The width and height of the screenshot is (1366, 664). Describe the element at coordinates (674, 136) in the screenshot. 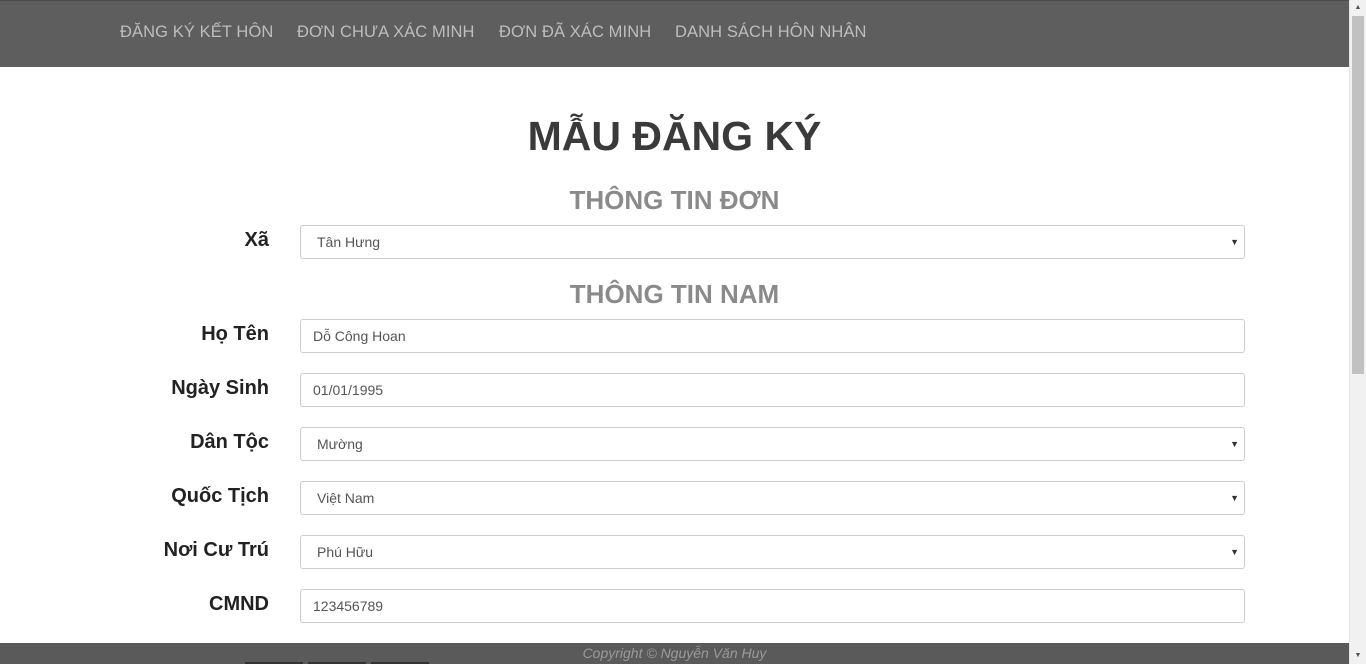

I see `page-title: MẪU ĐĂNG KÝ` at that location.